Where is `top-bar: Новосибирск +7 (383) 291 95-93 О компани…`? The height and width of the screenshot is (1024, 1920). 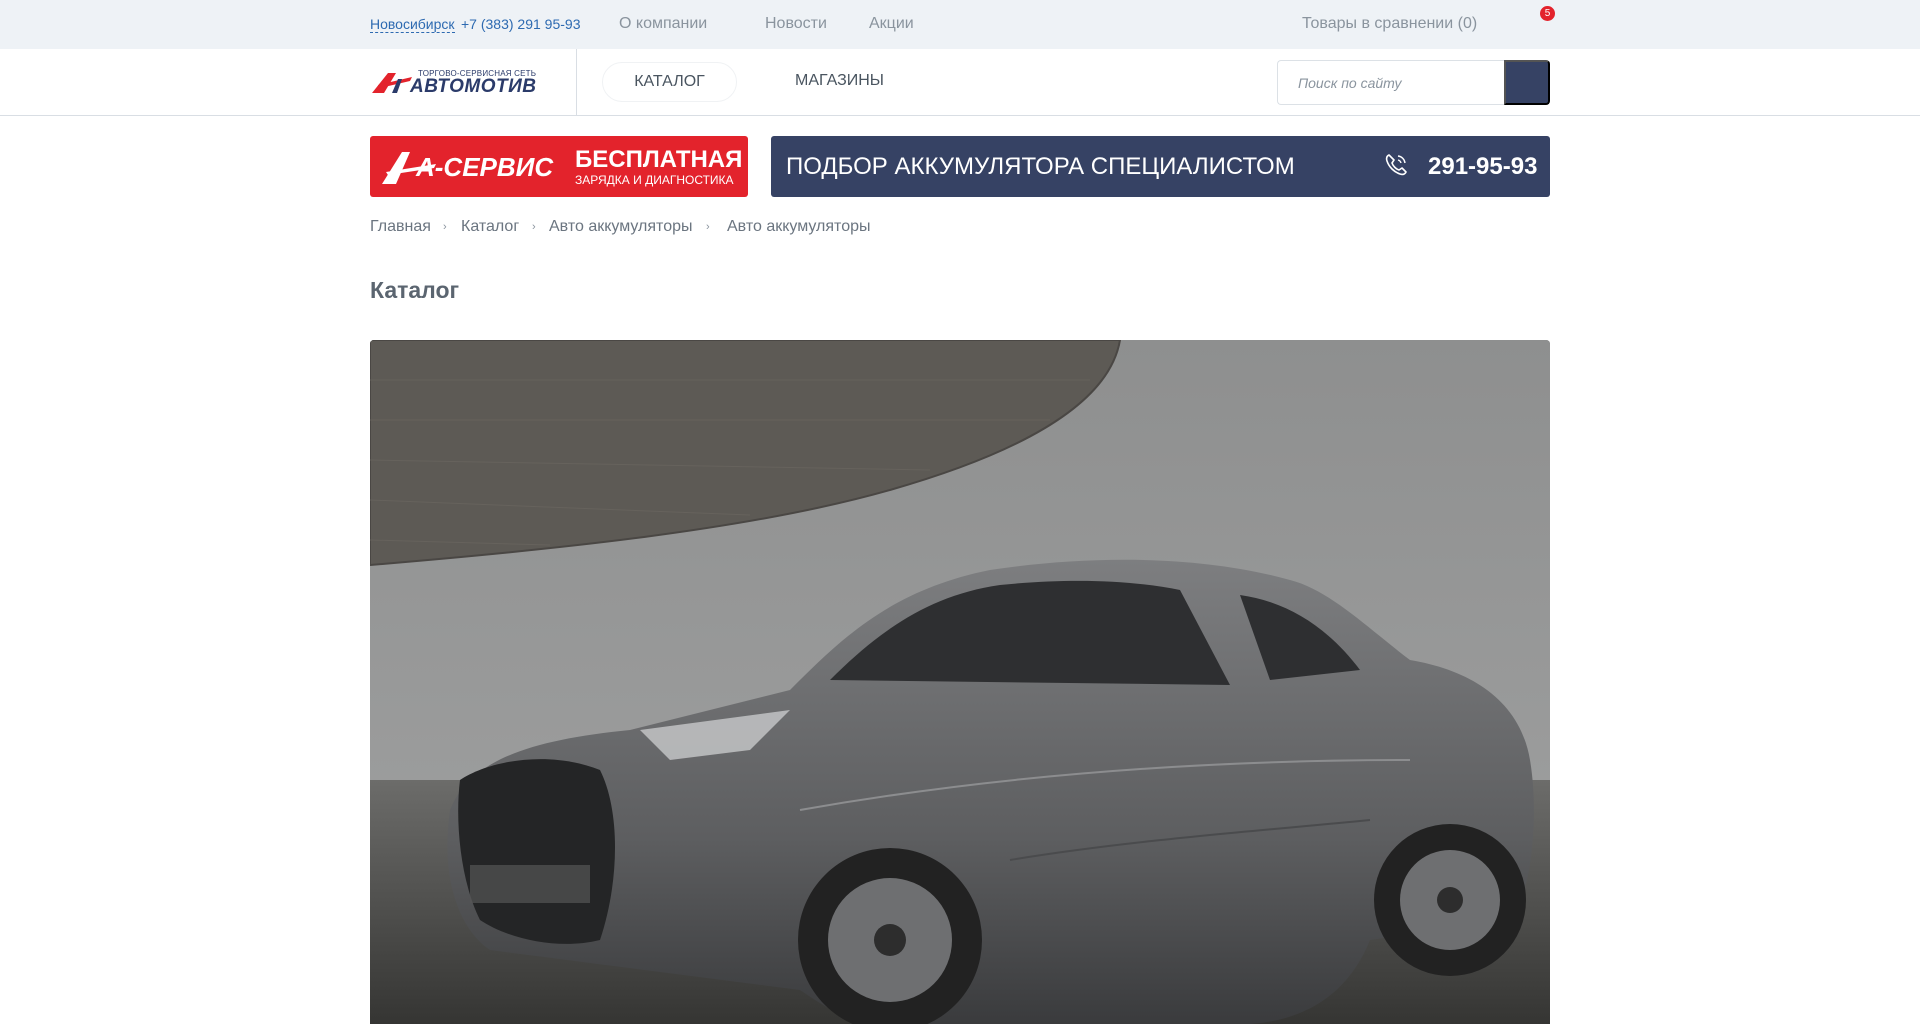
top-bar: Новосибирск +7 (383) 291 95-93 О компани… is located at coordinates (960, 24).